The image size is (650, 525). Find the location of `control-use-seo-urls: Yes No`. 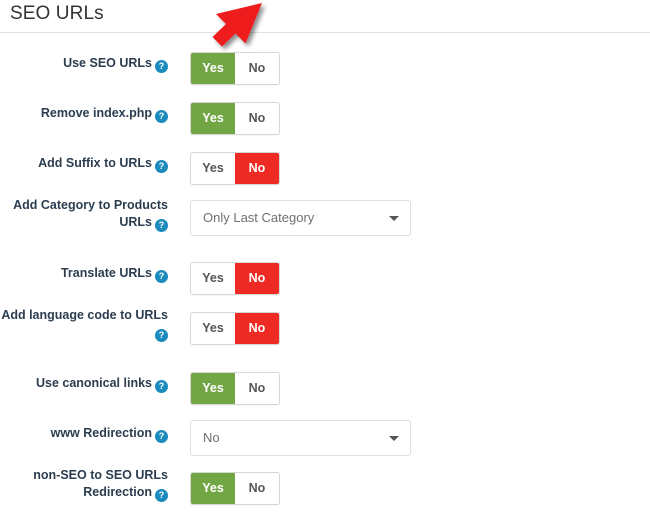

control-use-seo-urls: Yes No is located at coordinates (235, 71).